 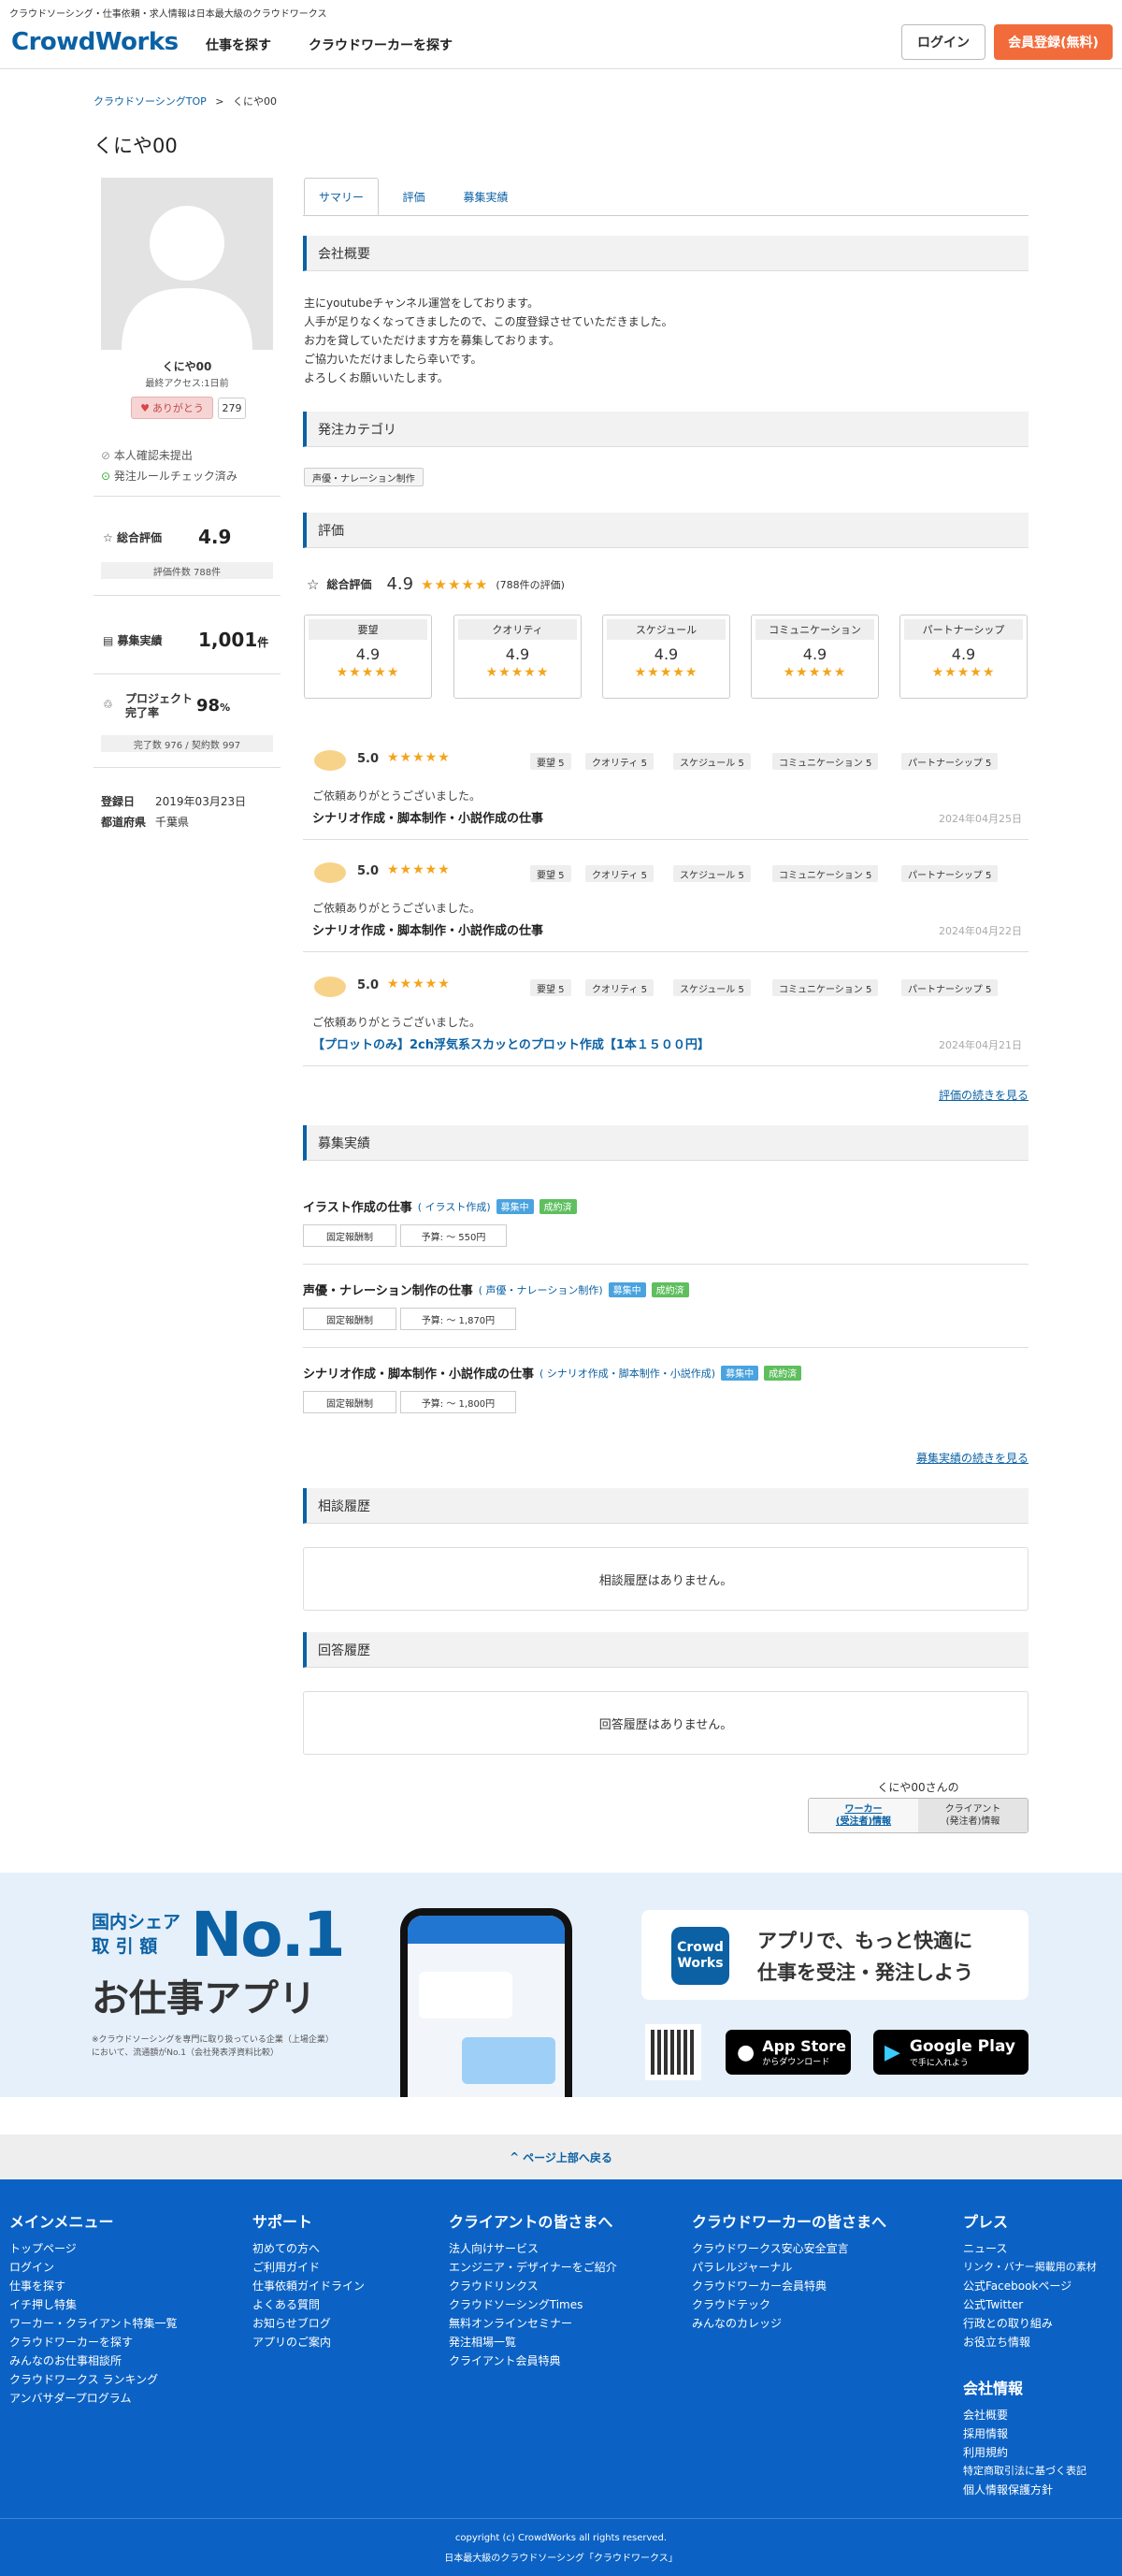 What do you see at coordinates (422, 303) in the screenshot?
I see `desc-line: 主にyoutubeチャンネル運営をしております。` at bounding box center [422, 303].